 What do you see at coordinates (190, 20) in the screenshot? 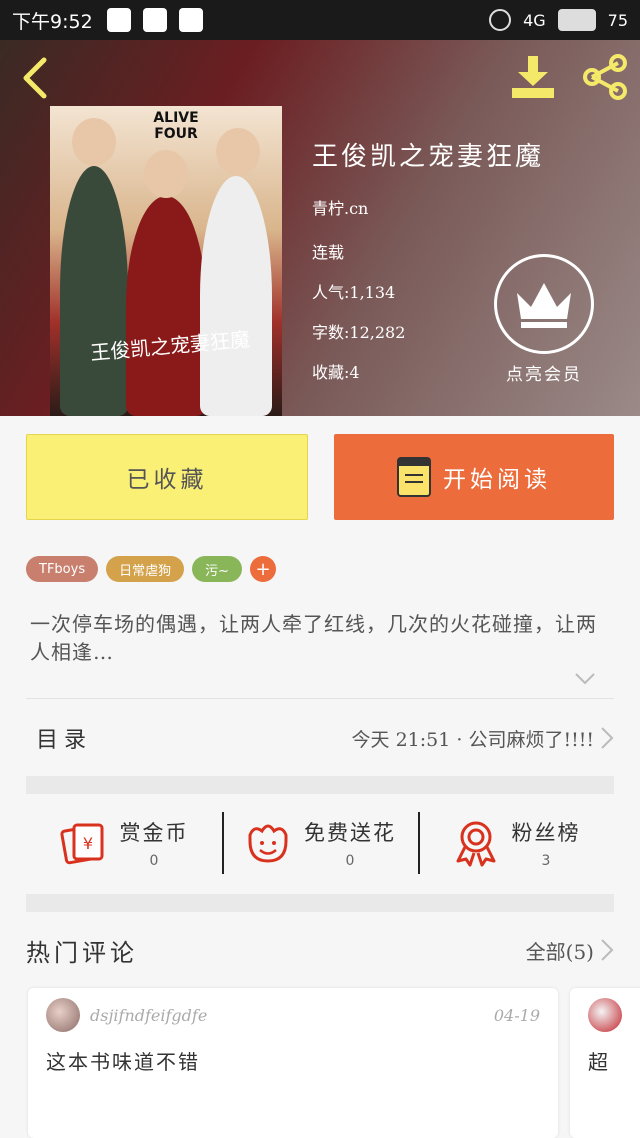
I see `mail-icon` at bounding box center [190, 20].